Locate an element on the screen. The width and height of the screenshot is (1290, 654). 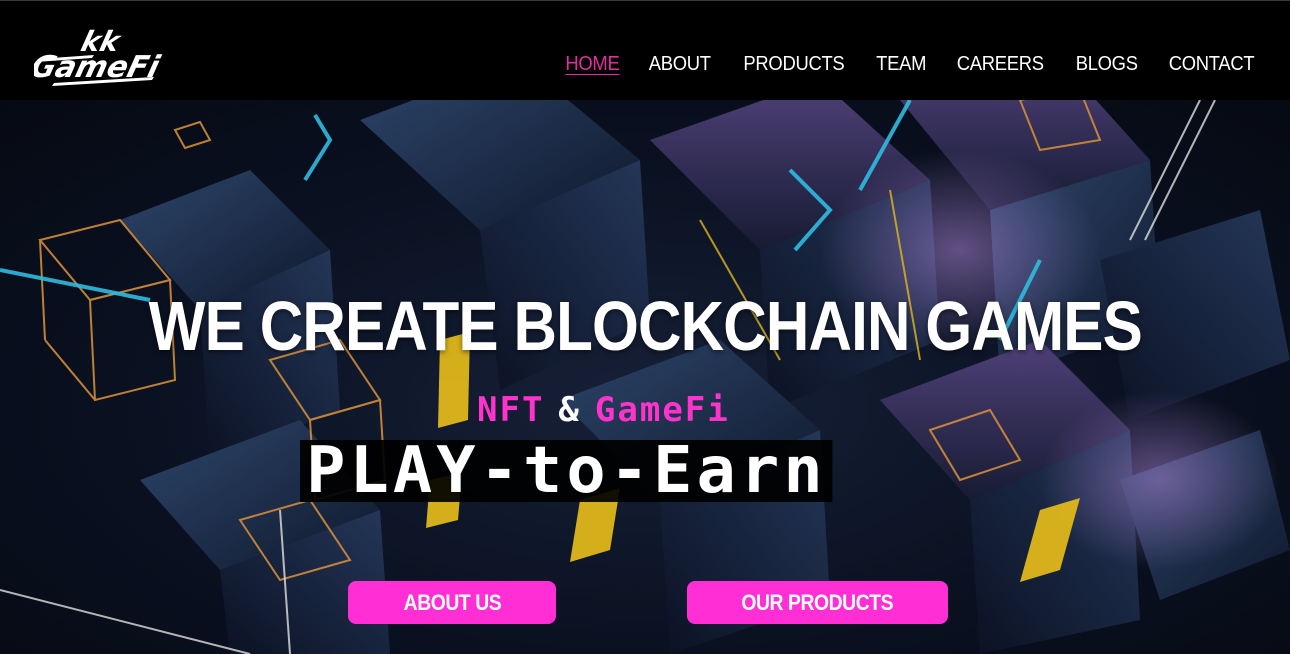
nav-about: ABOUT is located at coordinates (680, 64).